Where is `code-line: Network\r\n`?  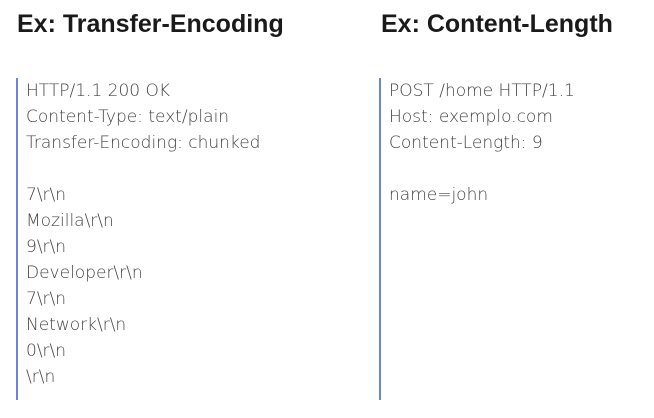 code-line: Network\r\n is located at coordinates (76, 325).